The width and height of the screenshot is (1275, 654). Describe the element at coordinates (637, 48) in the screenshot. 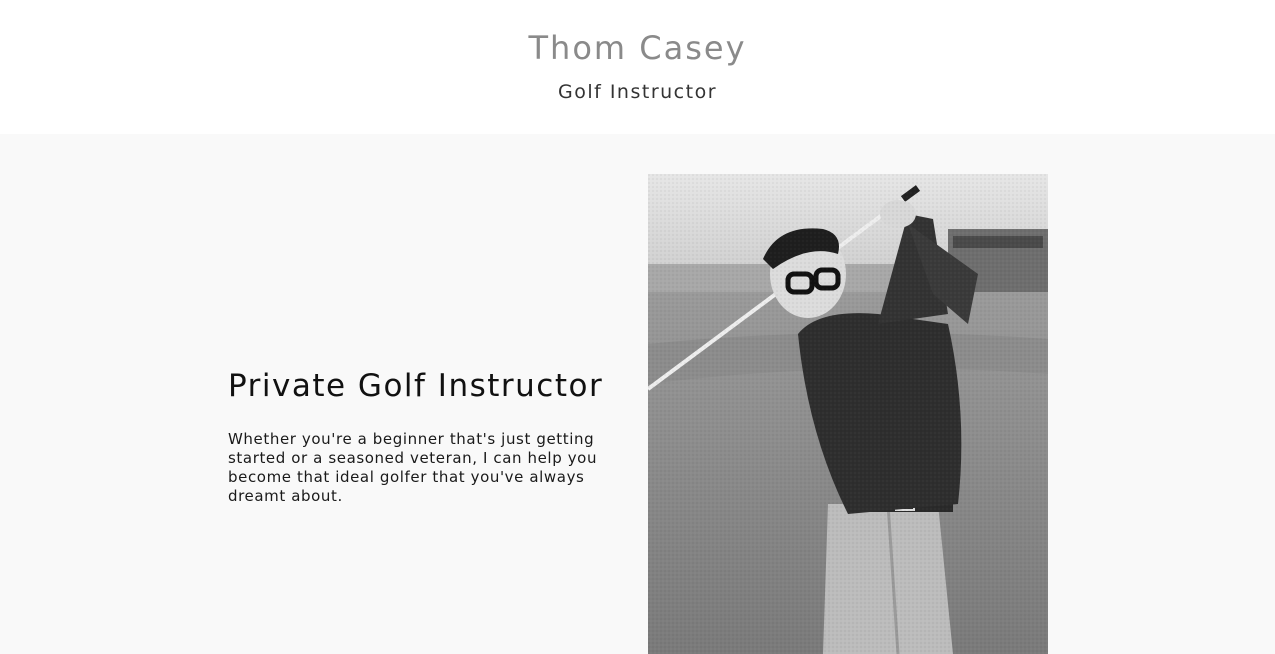

I see `site-title: Thom Casey` at that location.